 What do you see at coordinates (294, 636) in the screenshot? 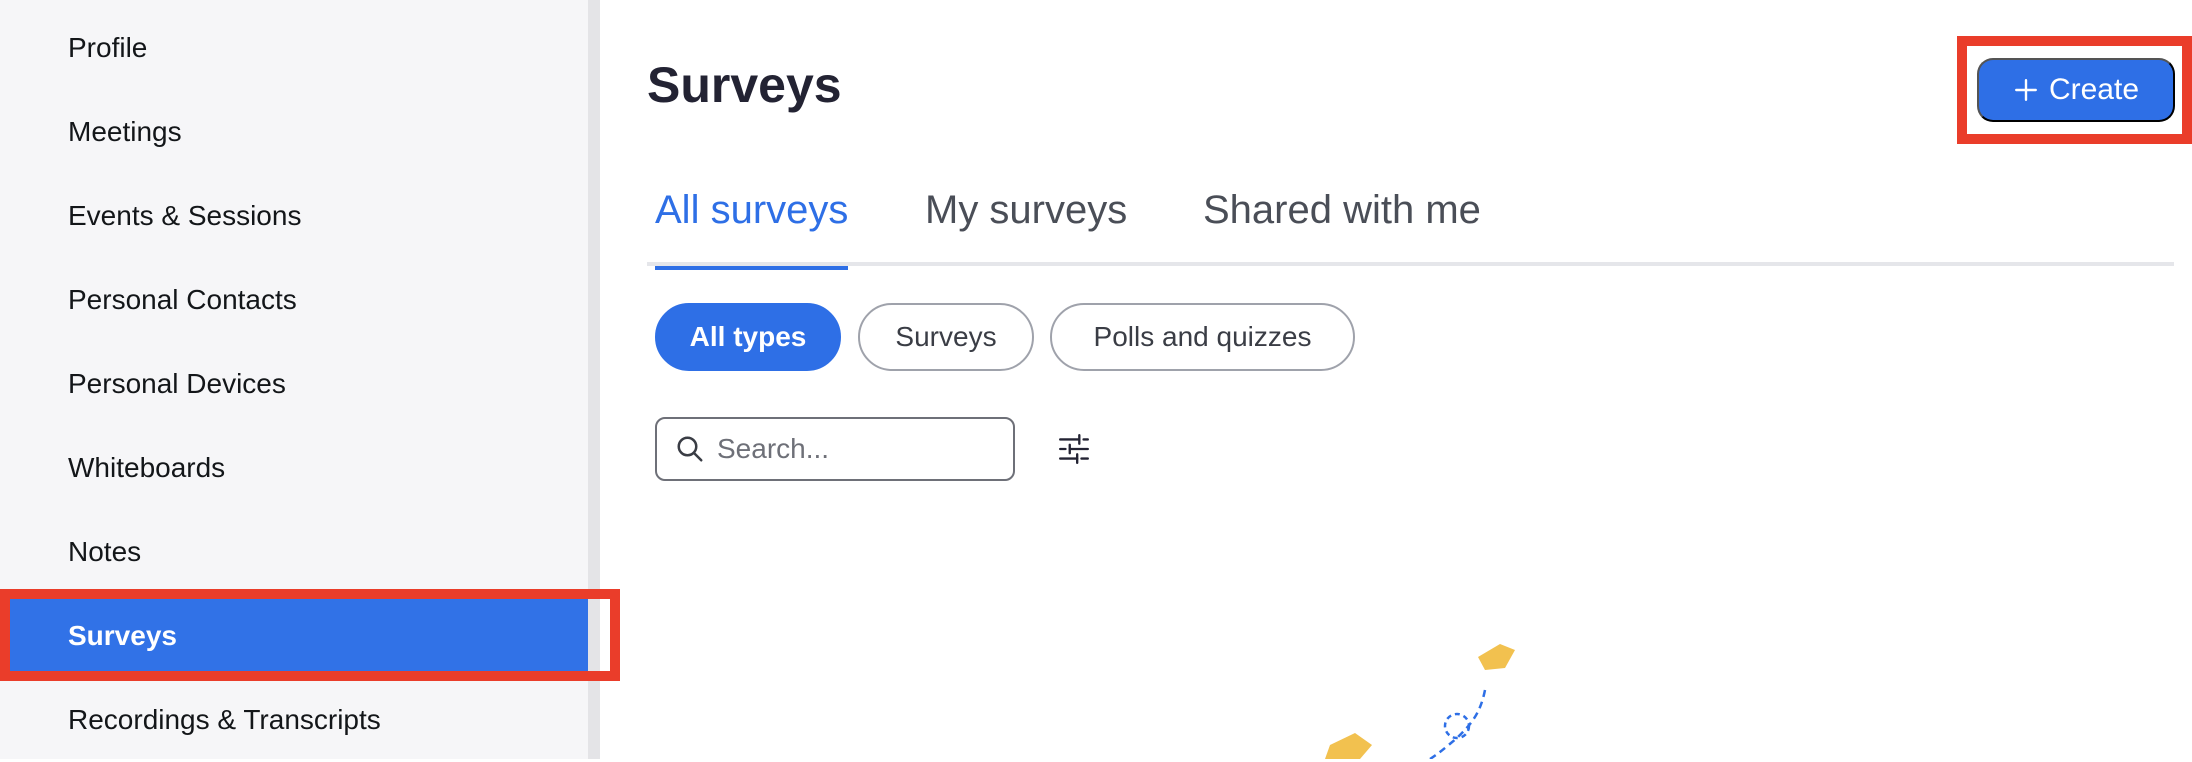
I see `sidebar-item-surveys: Surveys` at bounding box center [294, 636].